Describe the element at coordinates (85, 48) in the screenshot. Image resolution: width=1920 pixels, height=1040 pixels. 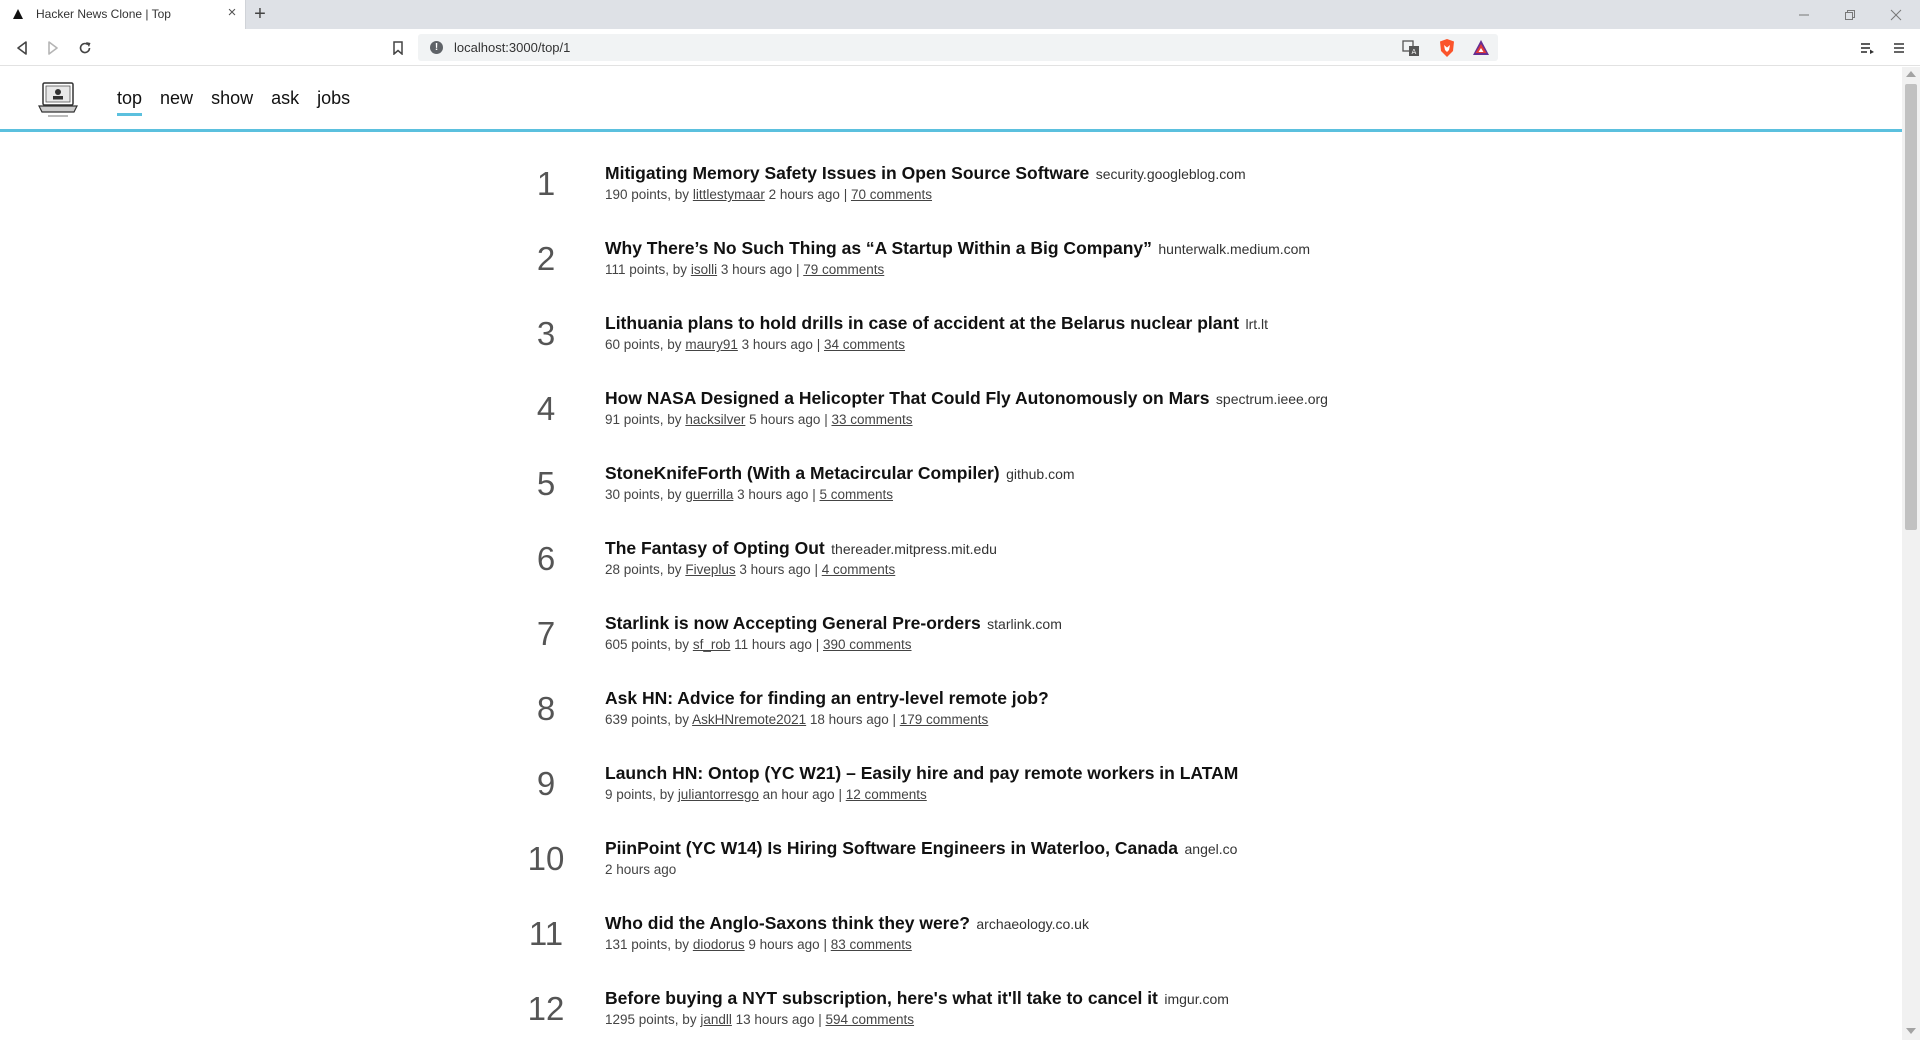
I see `reload-button` at that location.